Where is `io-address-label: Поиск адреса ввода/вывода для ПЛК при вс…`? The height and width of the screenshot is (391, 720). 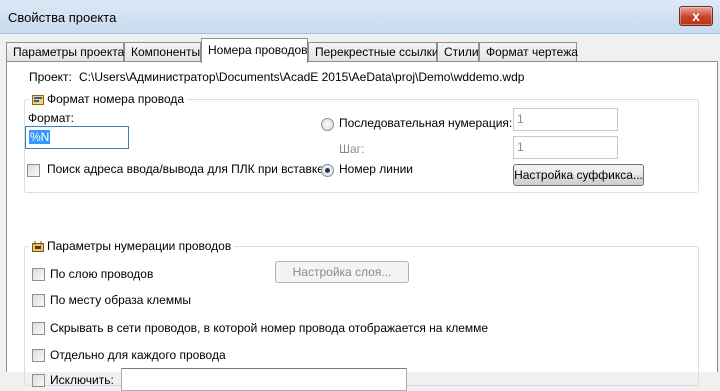 io-address-label: Поиск адреса ввода/вывода для ПЛК при вс… is located at coordinates (185, 169).